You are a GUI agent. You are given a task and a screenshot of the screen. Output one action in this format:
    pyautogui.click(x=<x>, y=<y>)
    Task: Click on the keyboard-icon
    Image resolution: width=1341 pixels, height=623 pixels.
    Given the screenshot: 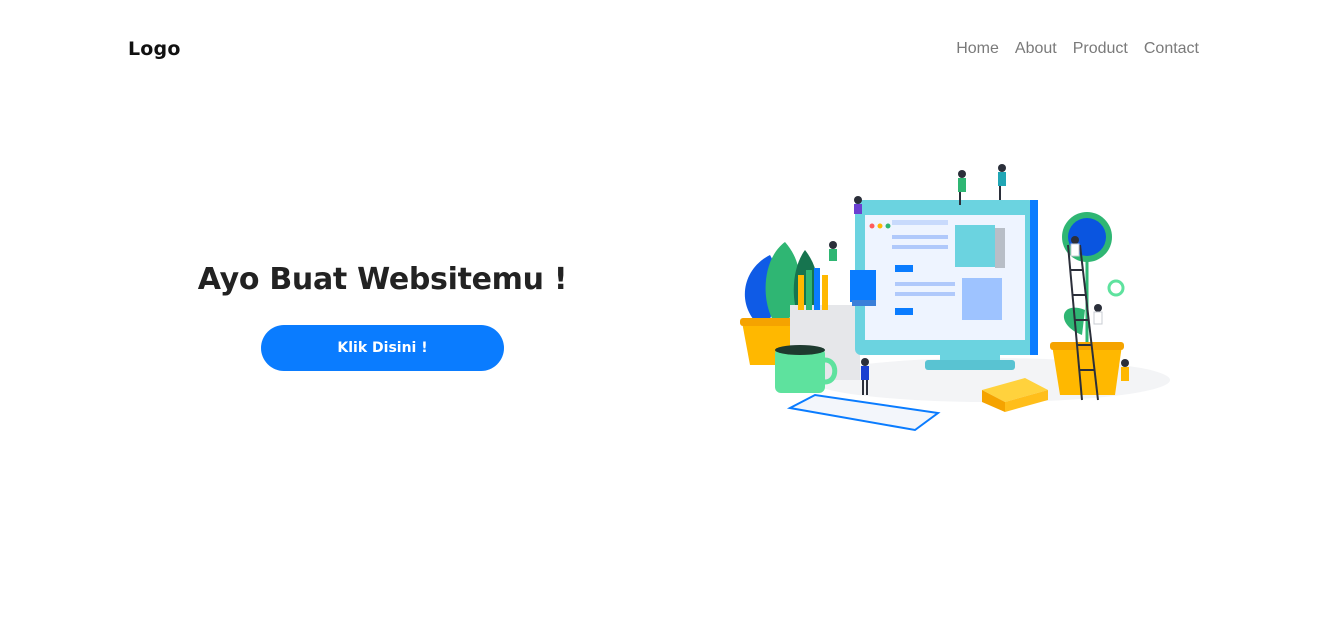 What is the action you would take?
    pyautogui.click(x=863, y=412)
    